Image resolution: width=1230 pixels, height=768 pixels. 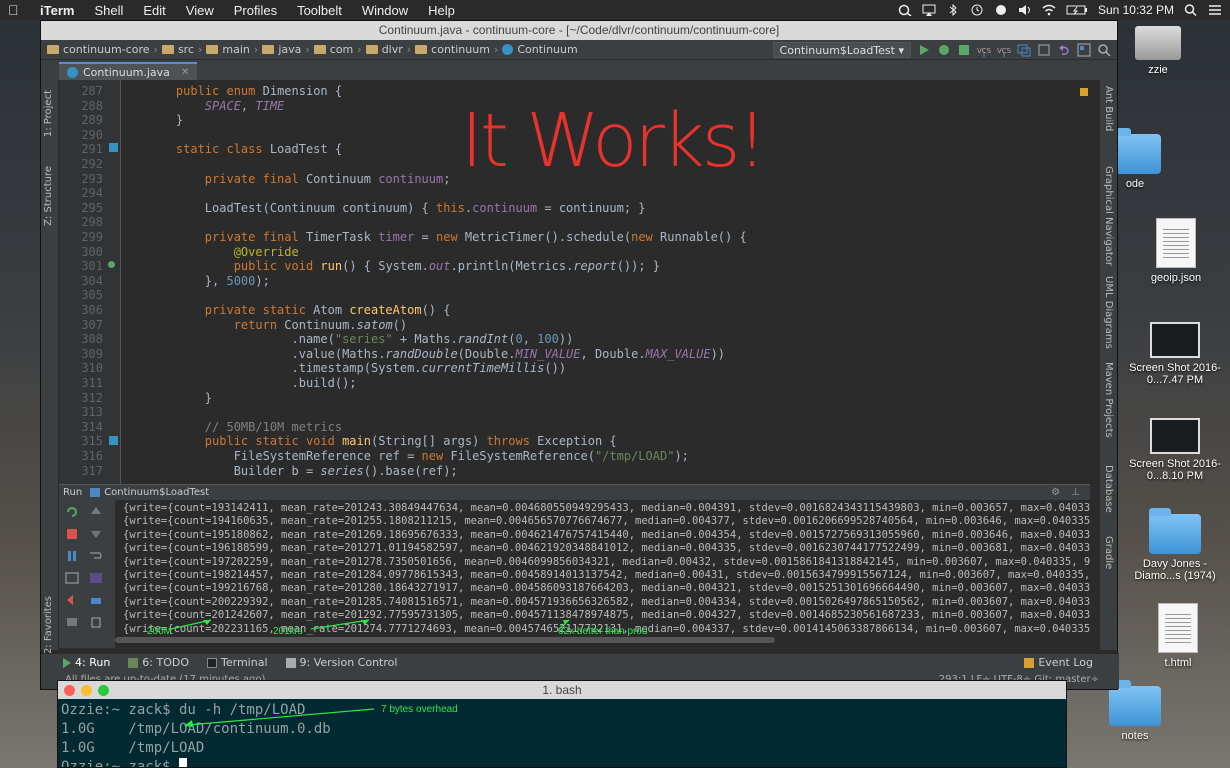 I want to click on class-gutter-icon, so click(x=113, y=147).